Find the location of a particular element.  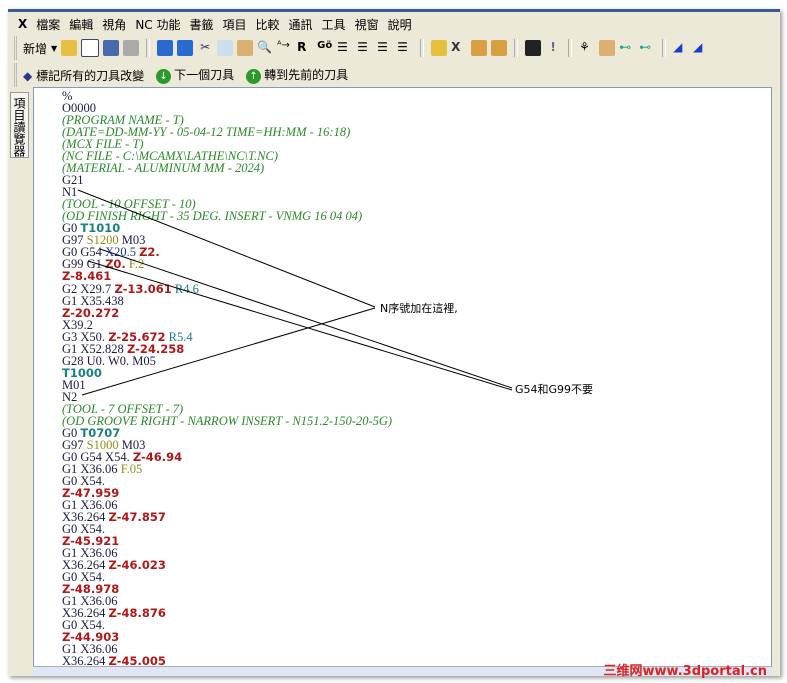

arrow-line-n2 is located at coordinates (228, 351).